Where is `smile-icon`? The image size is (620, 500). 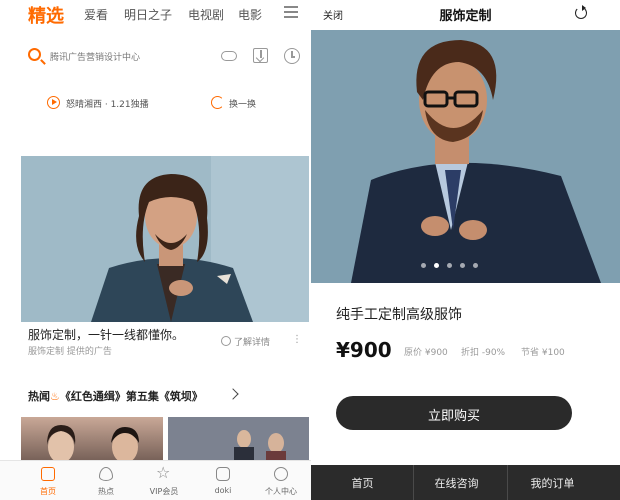
smile-icon is located at coordinates (281, 474).